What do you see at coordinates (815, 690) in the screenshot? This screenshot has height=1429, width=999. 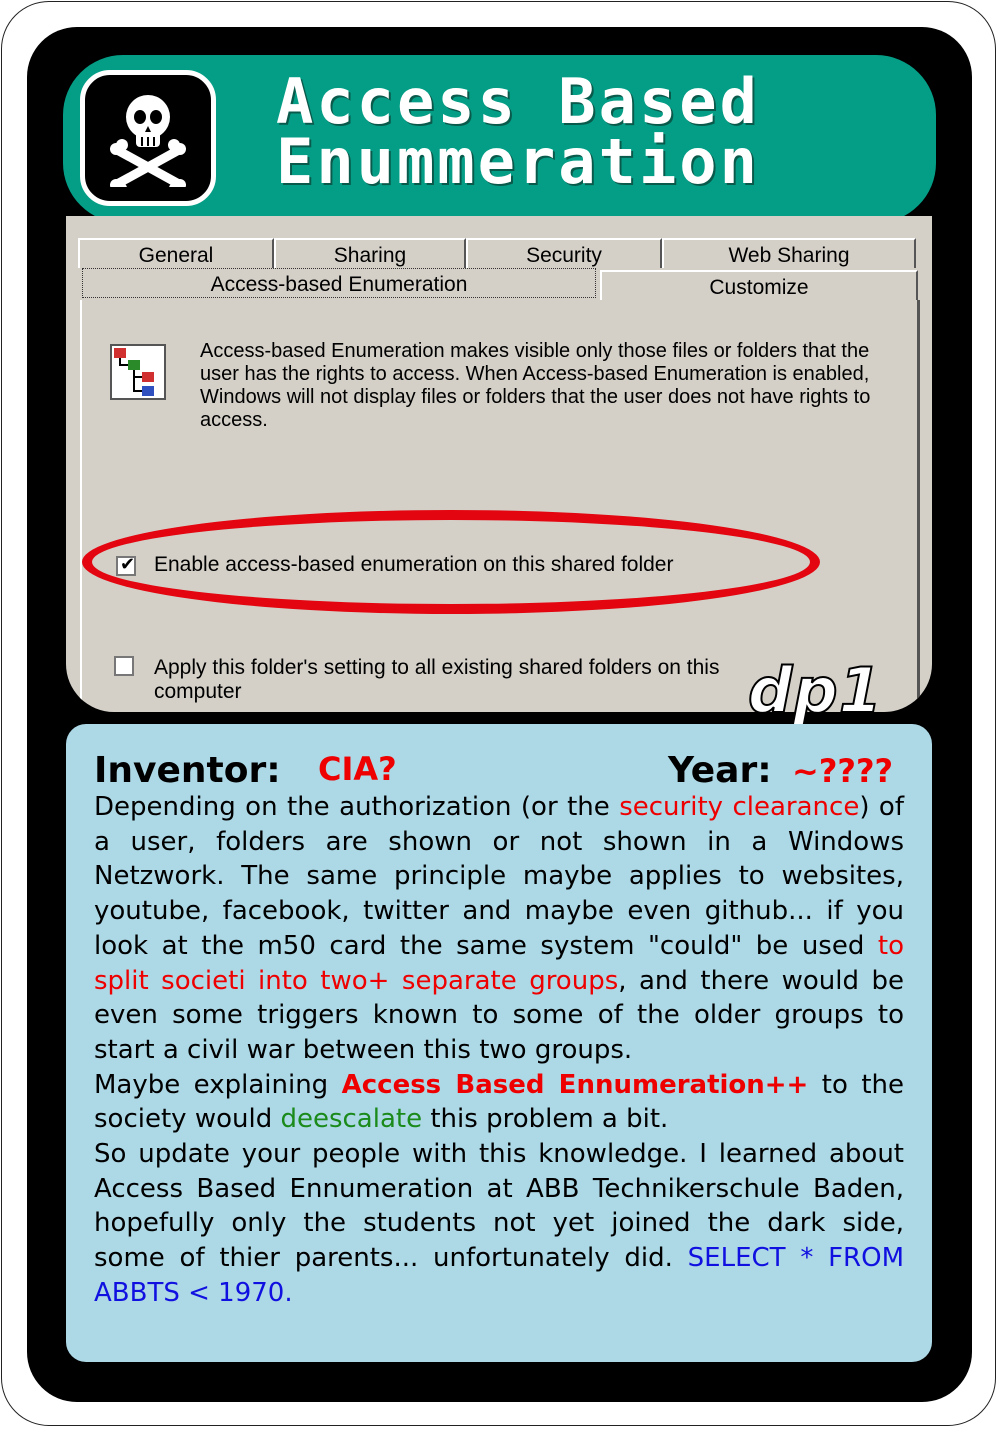 I see `card-id: dp1` at bounding box center [815, 690].